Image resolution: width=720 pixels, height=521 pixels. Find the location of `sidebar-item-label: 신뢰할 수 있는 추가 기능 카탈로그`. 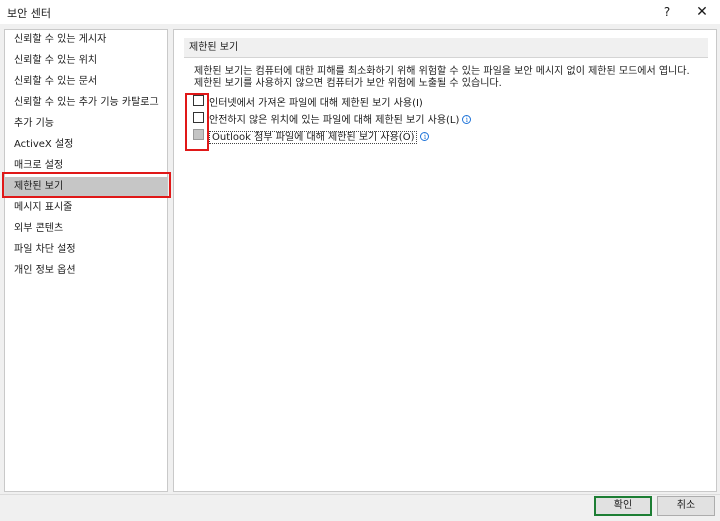

sidebar-item-label: 신뢰할 수 있는 추가 기능 카탈로그 is located at coordinates (86, 102).